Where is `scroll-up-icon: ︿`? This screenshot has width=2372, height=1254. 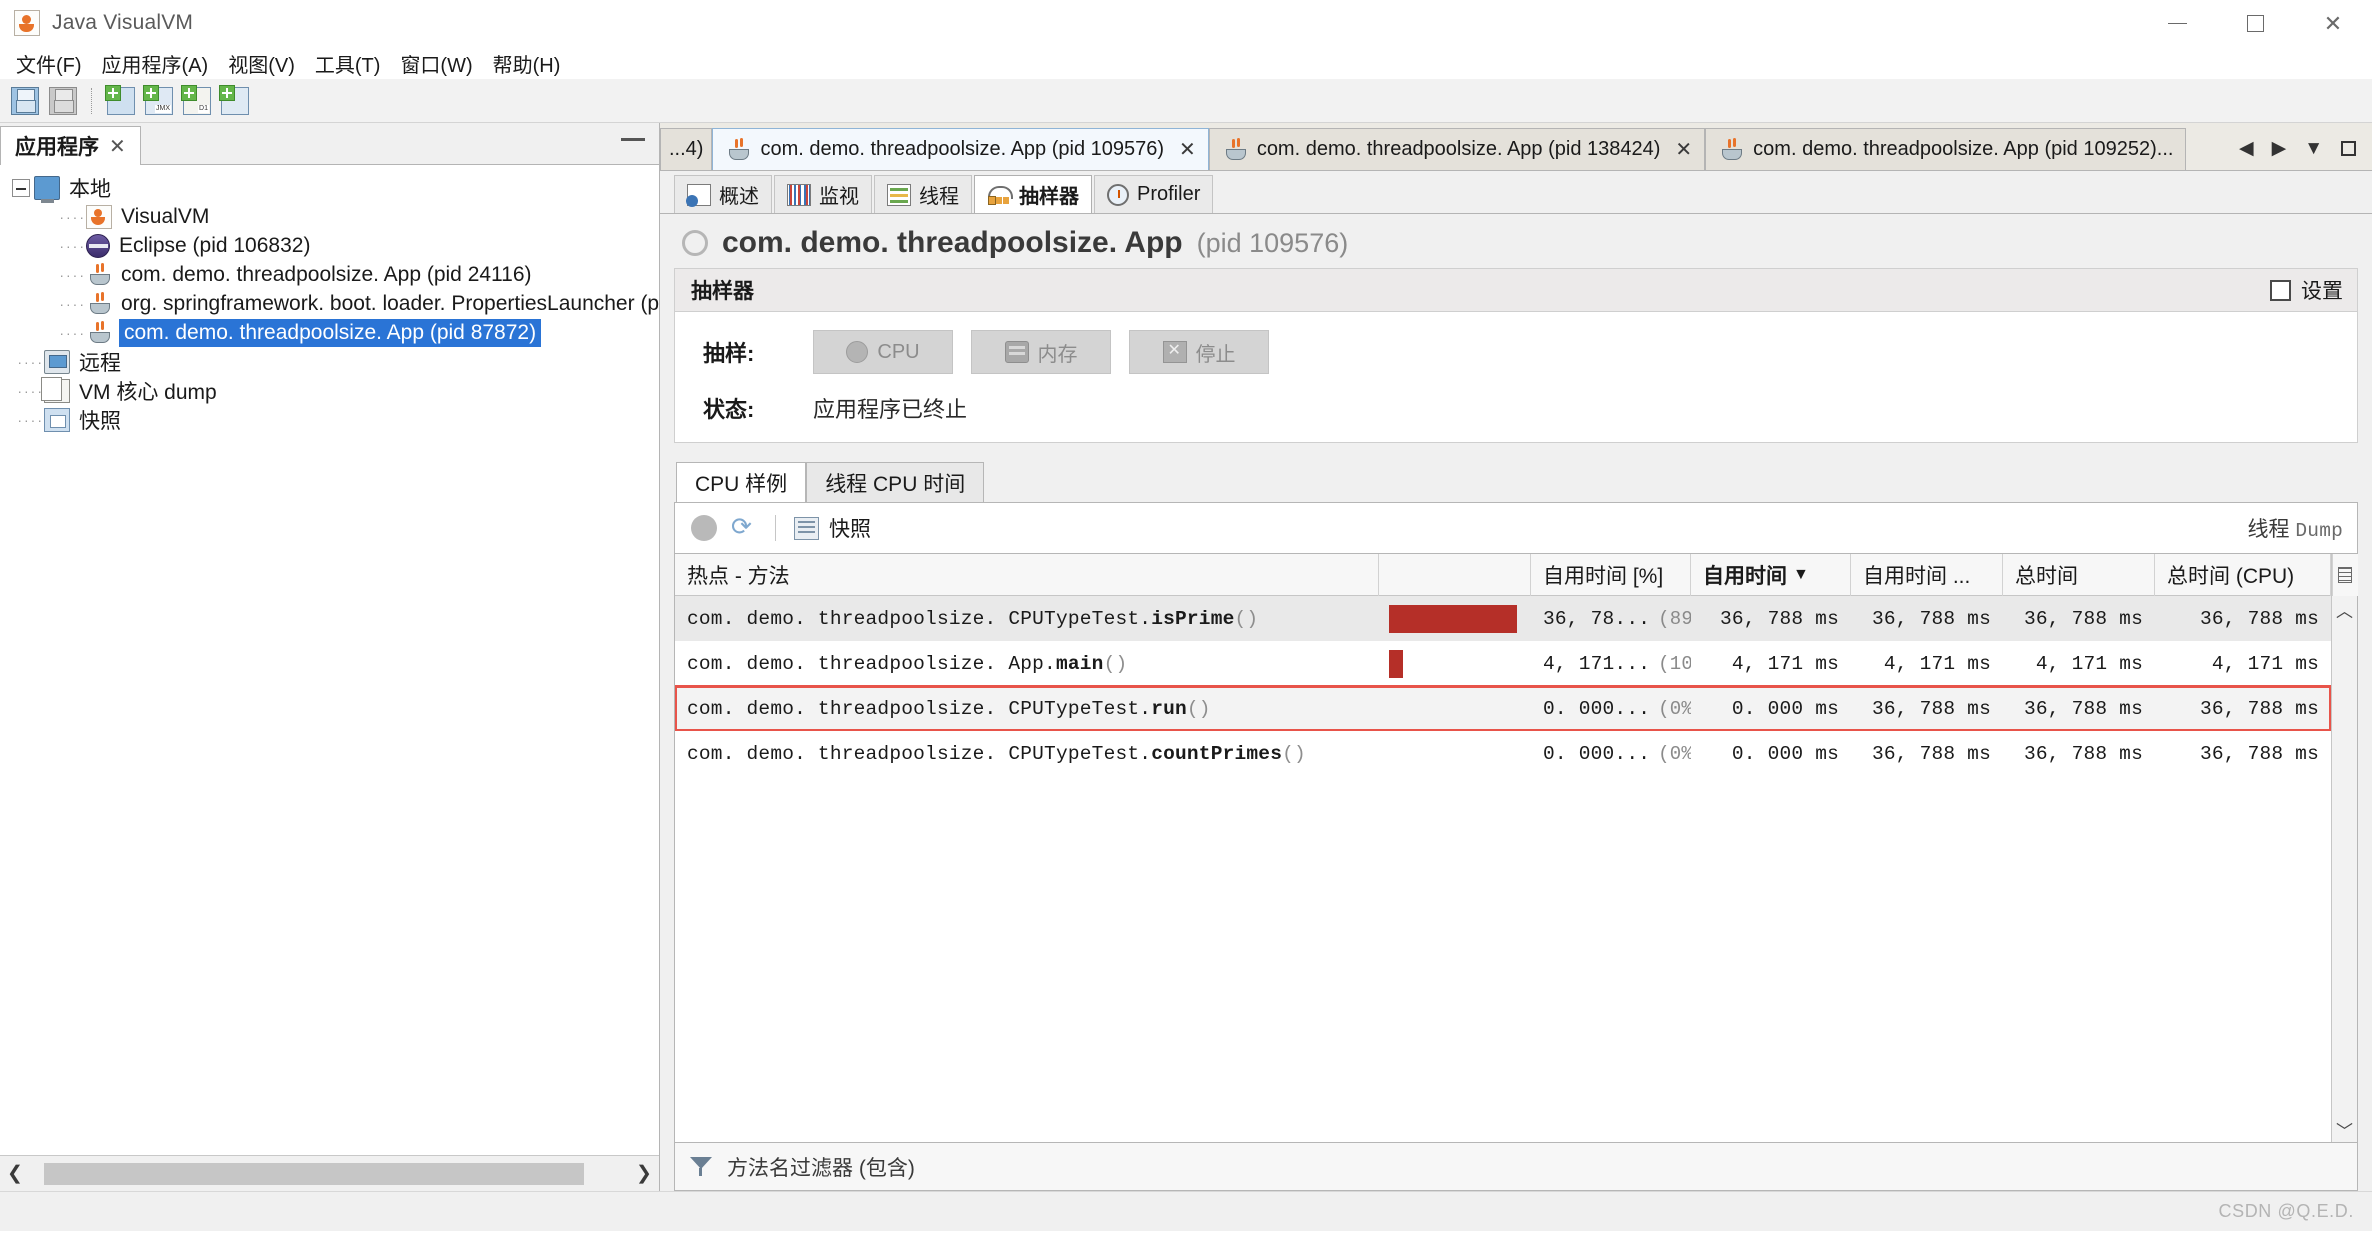
scroll-up-icon: ︿ is located at coordinates (2344, 609).